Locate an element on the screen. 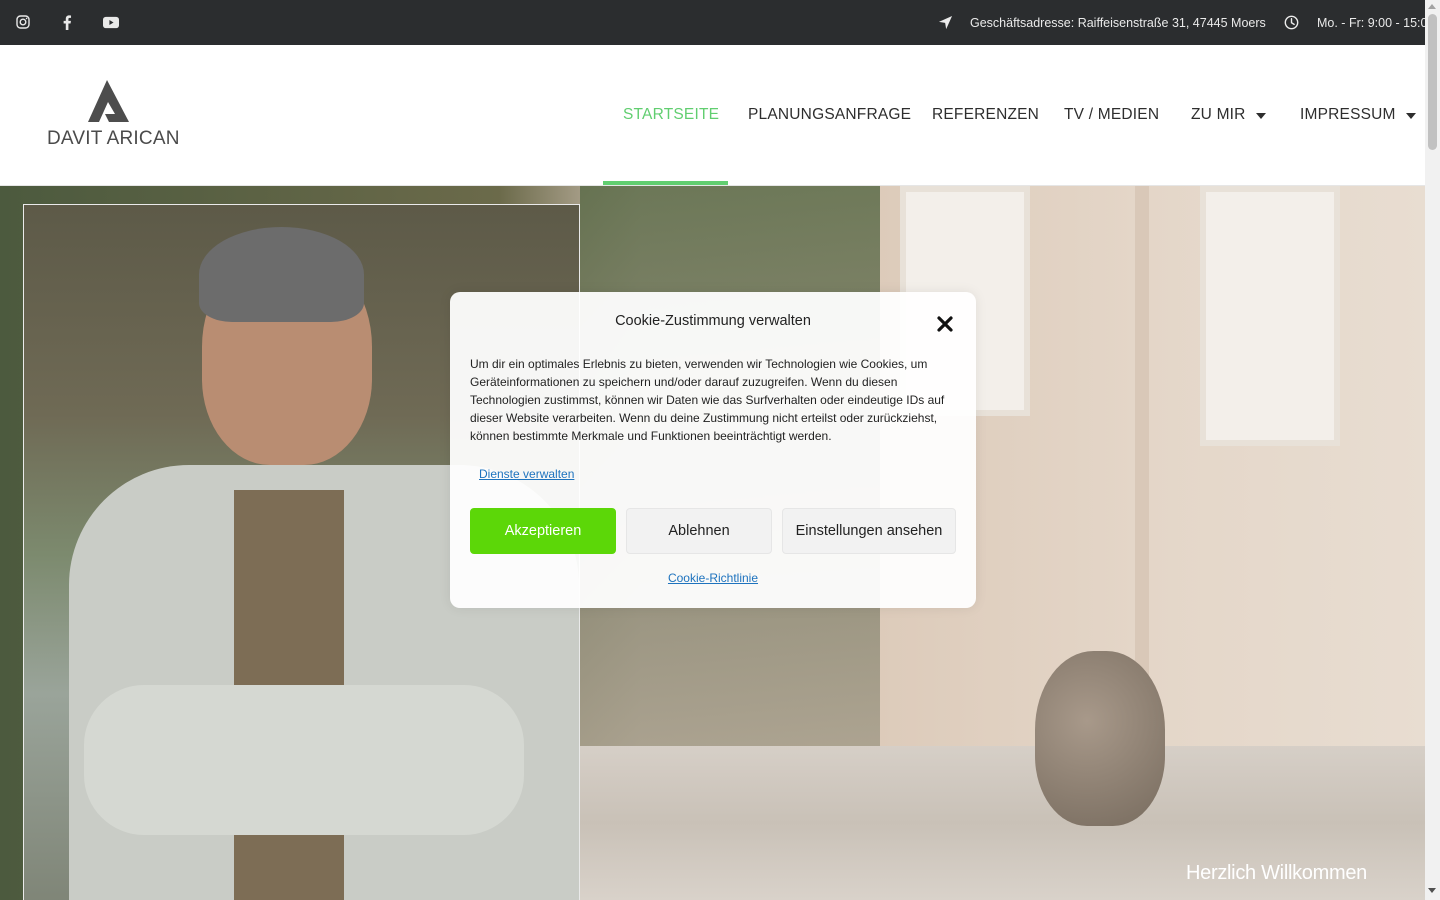  hero-background-vase is located at coordinates (1100, 738).